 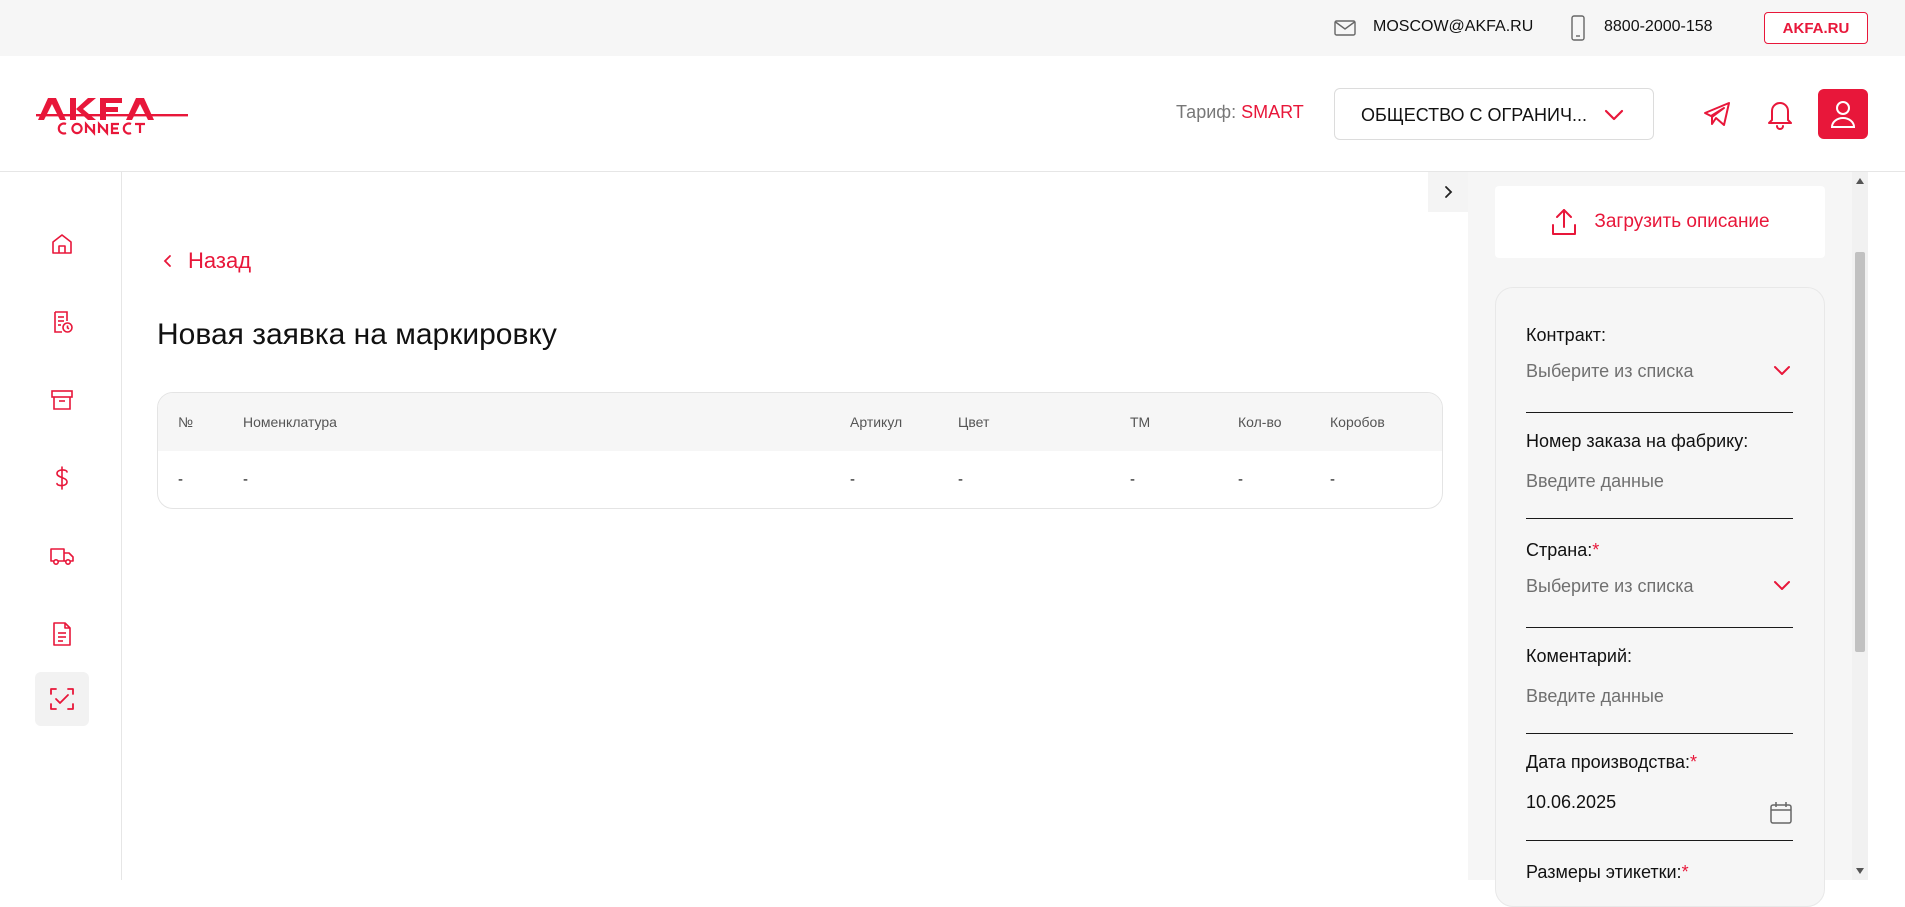 I want to click on comment-placeholder: Введите данные, so click(x=1595, y=696).